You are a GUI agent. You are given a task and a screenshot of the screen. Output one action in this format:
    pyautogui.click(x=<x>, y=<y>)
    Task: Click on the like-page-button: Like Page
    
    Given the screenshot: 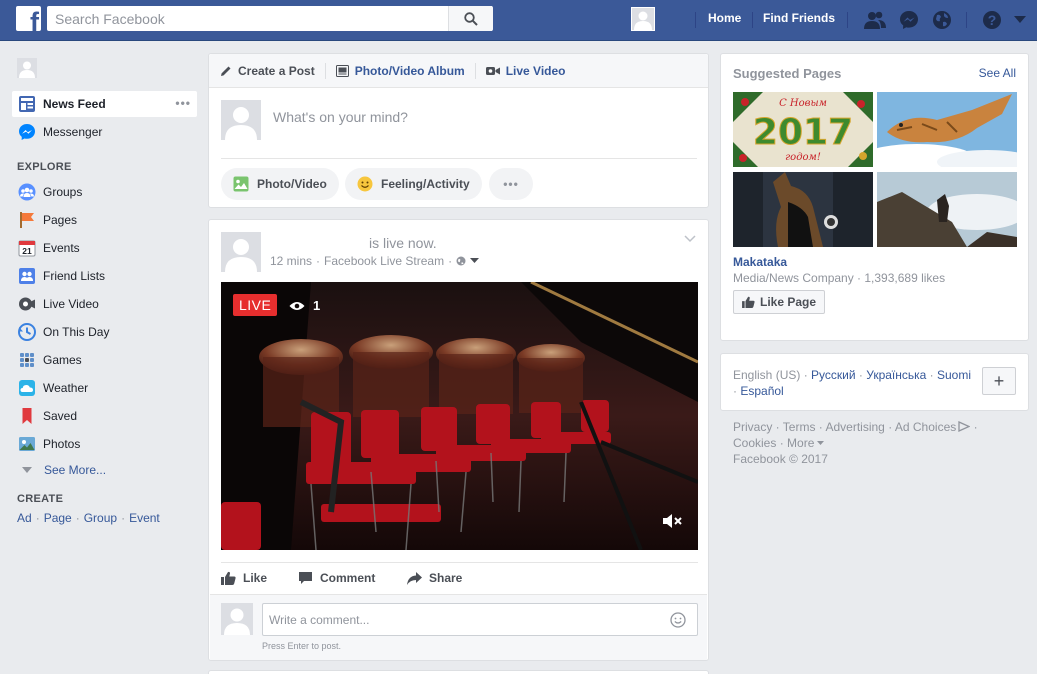 What is the action you would take?
    pyautogui.click(x=779, y=302)
    